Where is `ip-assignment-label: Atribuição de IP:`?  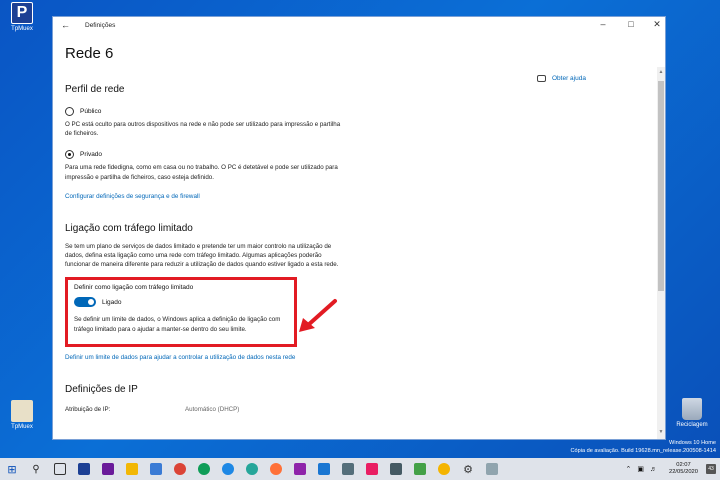
ip-assignment-label: Atribuição de IP: is located at coordinates (88, 410).